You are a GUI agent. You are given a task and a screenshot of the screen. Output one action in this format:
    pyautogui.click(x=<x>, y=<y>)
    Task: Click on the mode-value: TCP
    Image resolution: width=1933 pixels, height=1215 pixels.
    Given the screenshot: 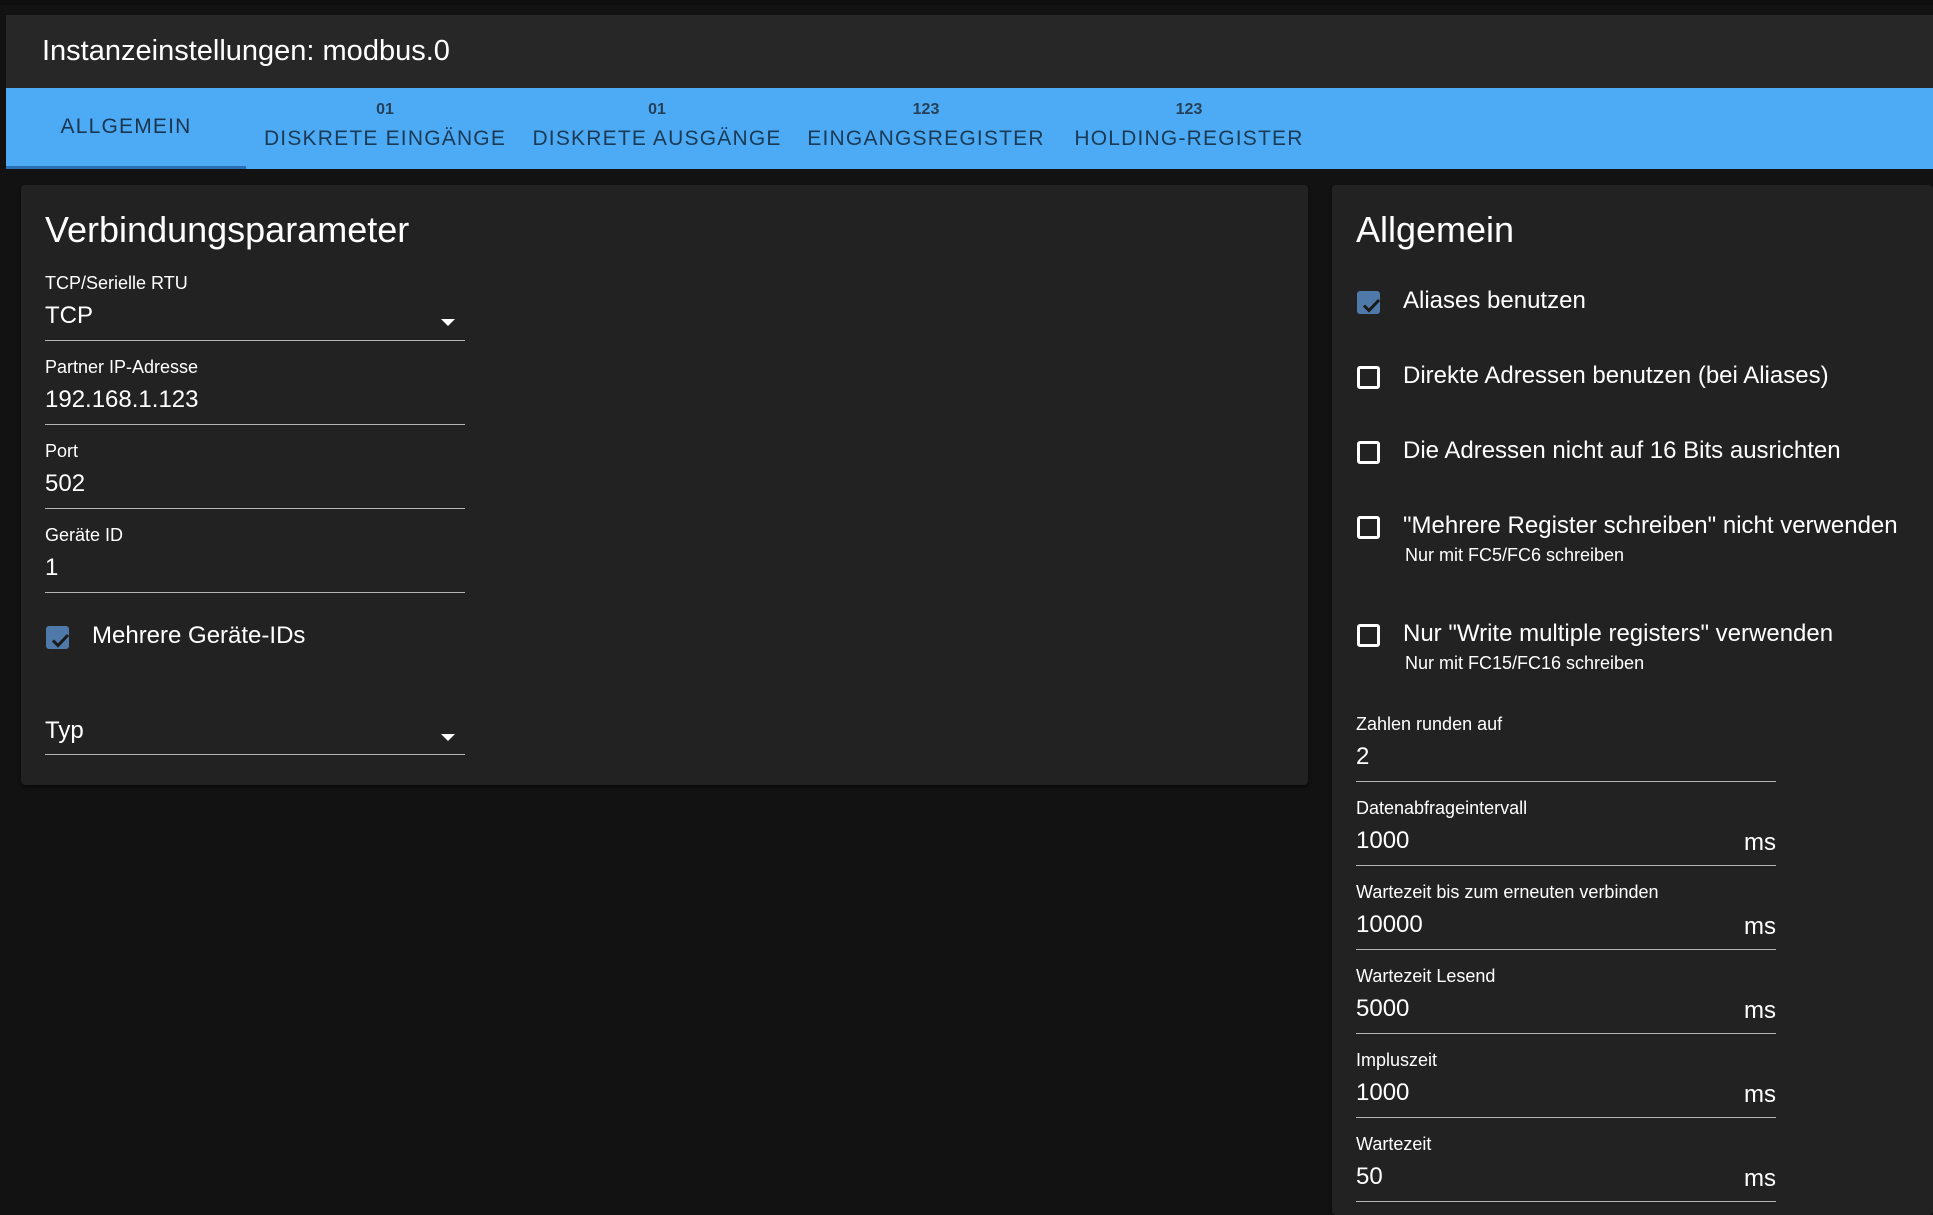 What is the action you would take?
    pyautogui.click(x=69, y=315)
    